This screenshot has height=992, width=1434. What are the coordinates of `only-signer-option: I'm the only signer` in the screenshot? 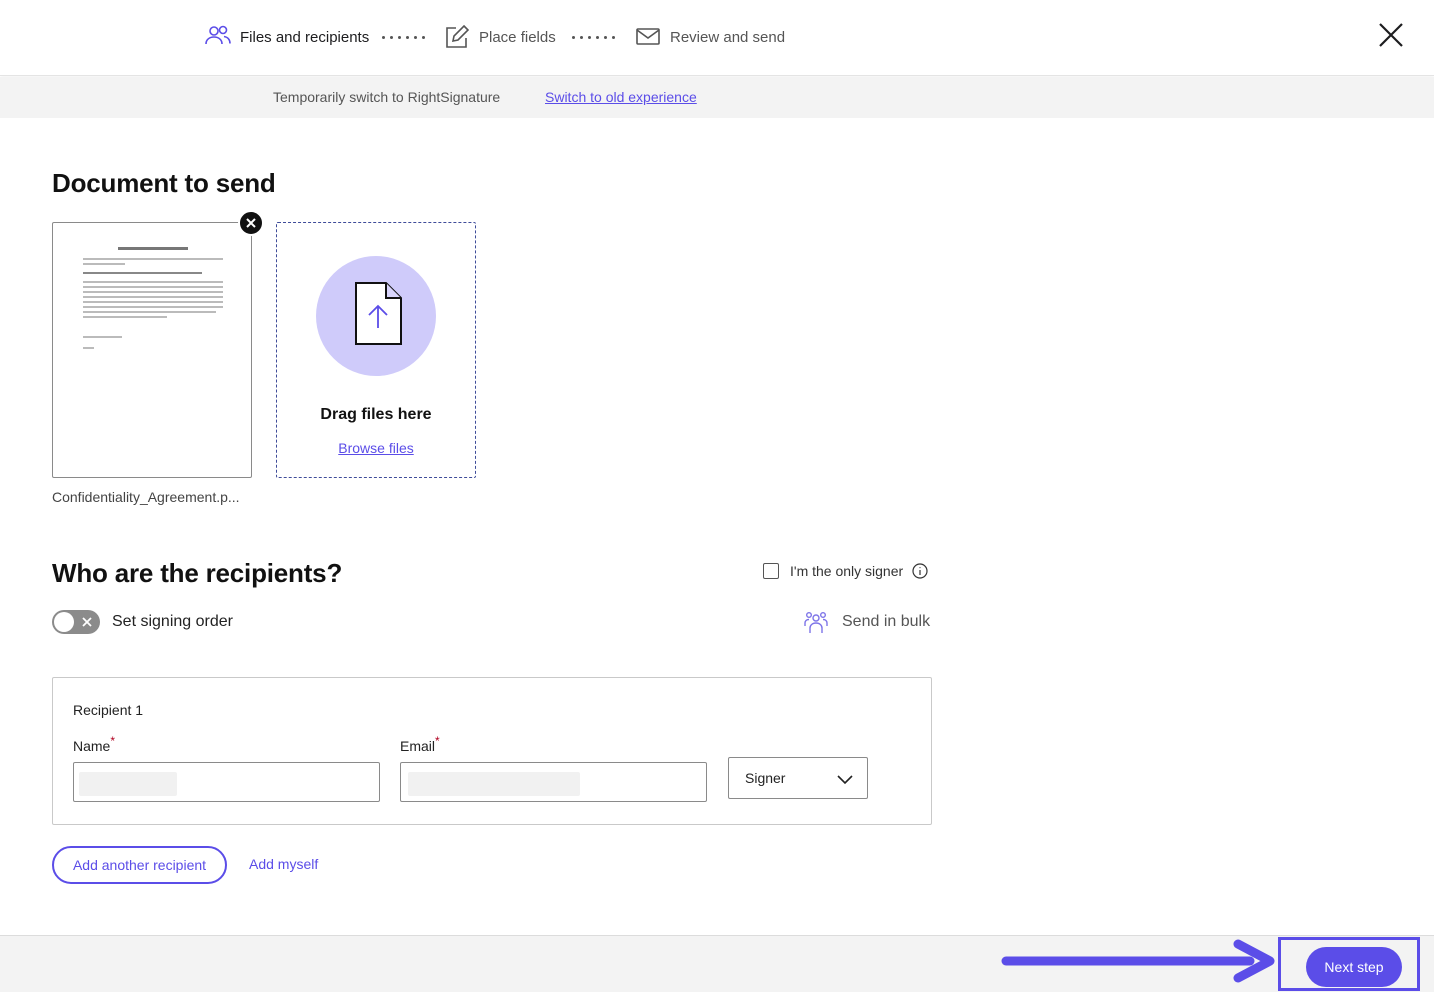 It's located at (845, 571).